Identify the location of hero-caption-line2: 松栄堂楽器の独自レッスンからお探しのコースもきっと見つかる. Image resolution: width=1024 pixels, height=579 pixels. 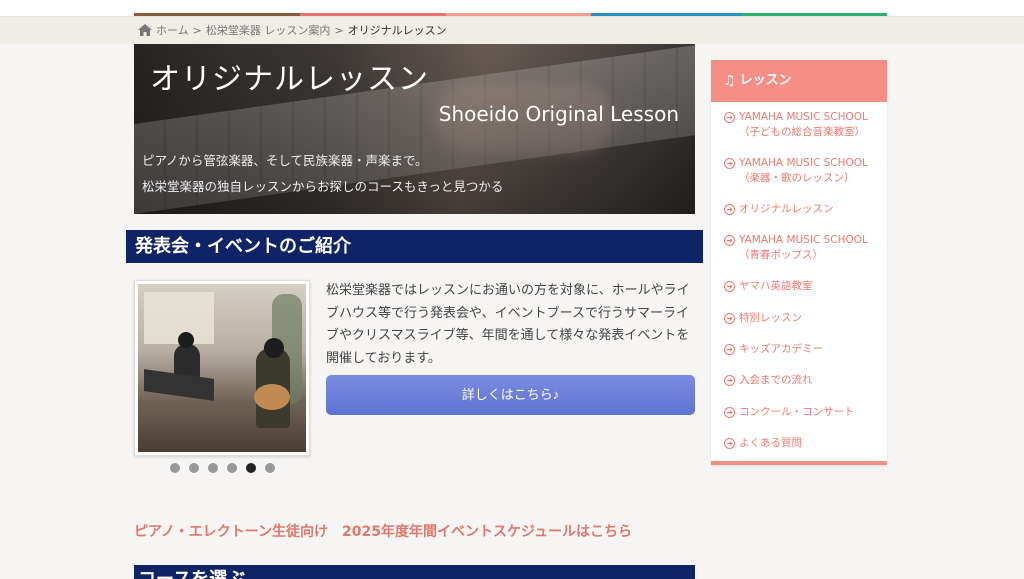
(323, 186).